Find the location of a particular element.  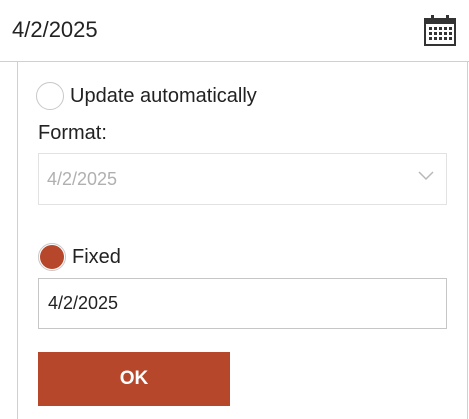

fixed-date-input is located at coordinates (242, 303).